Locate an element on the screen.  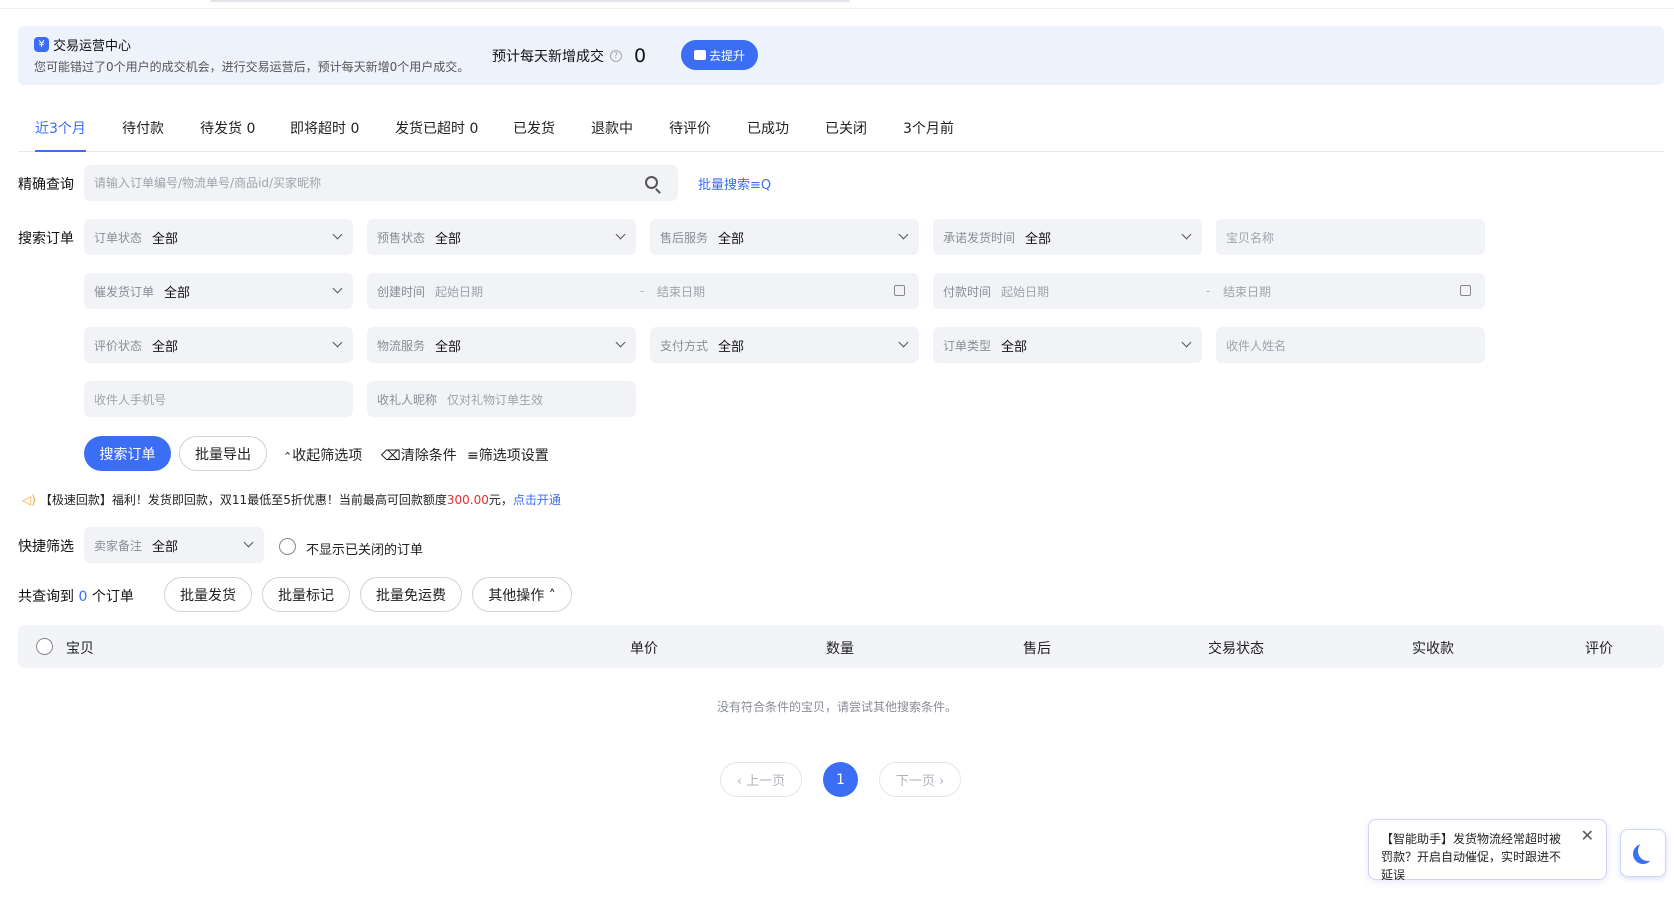
promise-ship-select: 承诺发货时间 全部 is located at coordinates (1067, 237).